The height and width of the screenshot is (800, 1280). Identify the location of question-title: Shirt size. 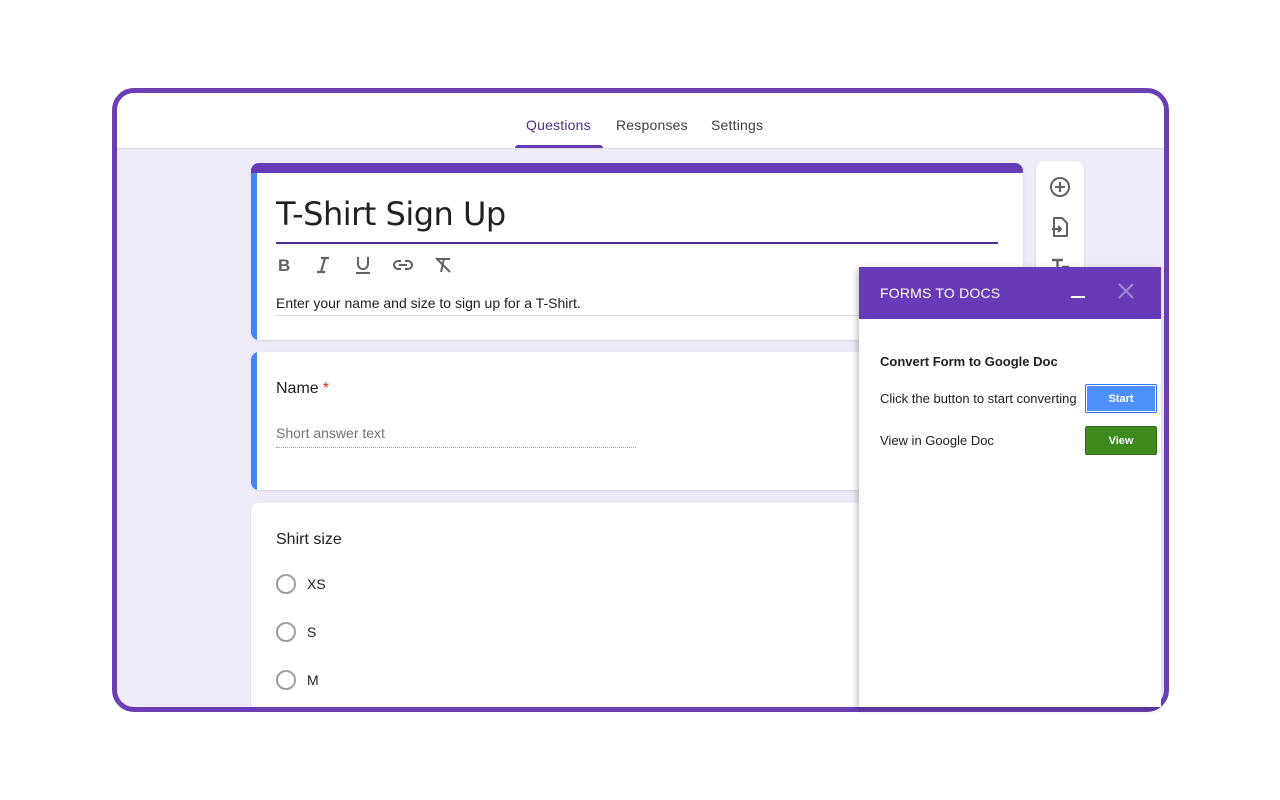
(309, 539).